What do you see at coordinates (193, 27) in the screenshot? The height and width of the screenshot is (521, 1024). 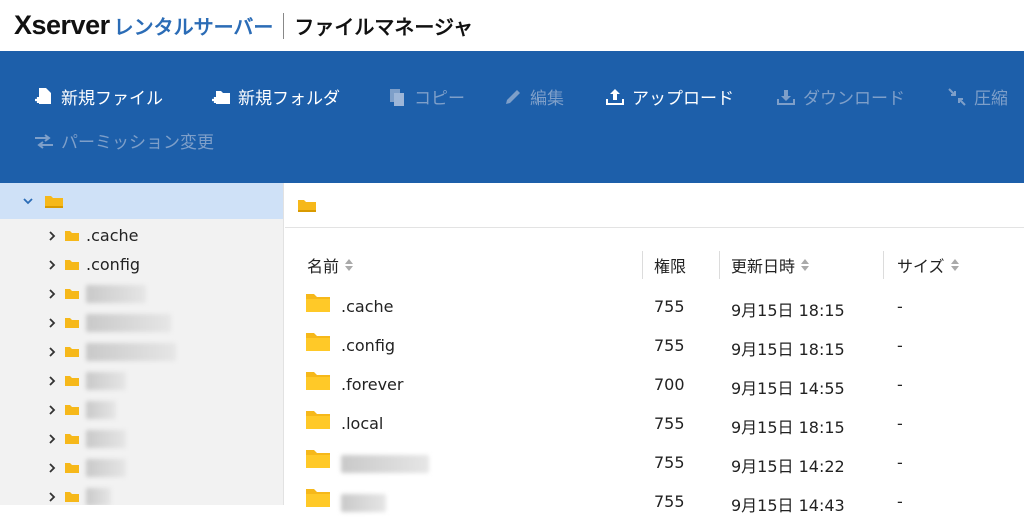 I see `brand-subtitle: レンタルサーバー` at bounding box center [193, 27].